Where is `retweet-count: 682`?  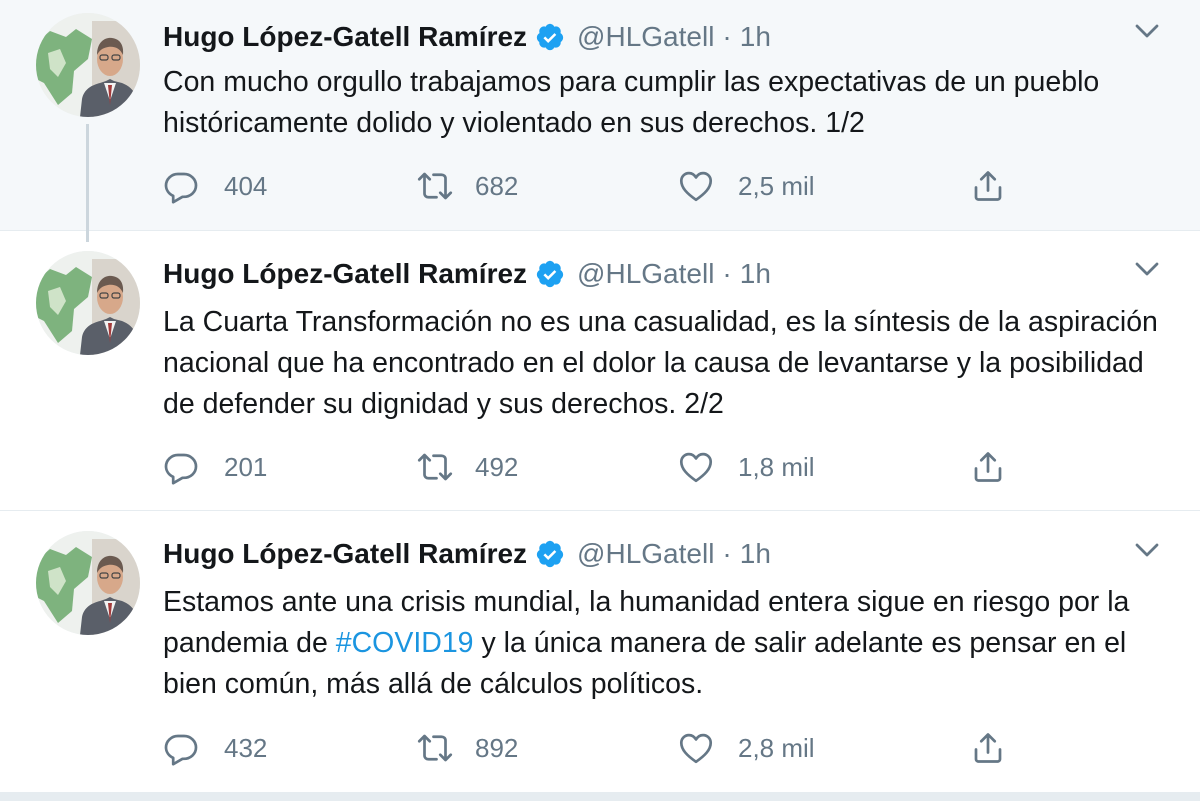
retweet-count: 682 is located at coordinates (497, 185).